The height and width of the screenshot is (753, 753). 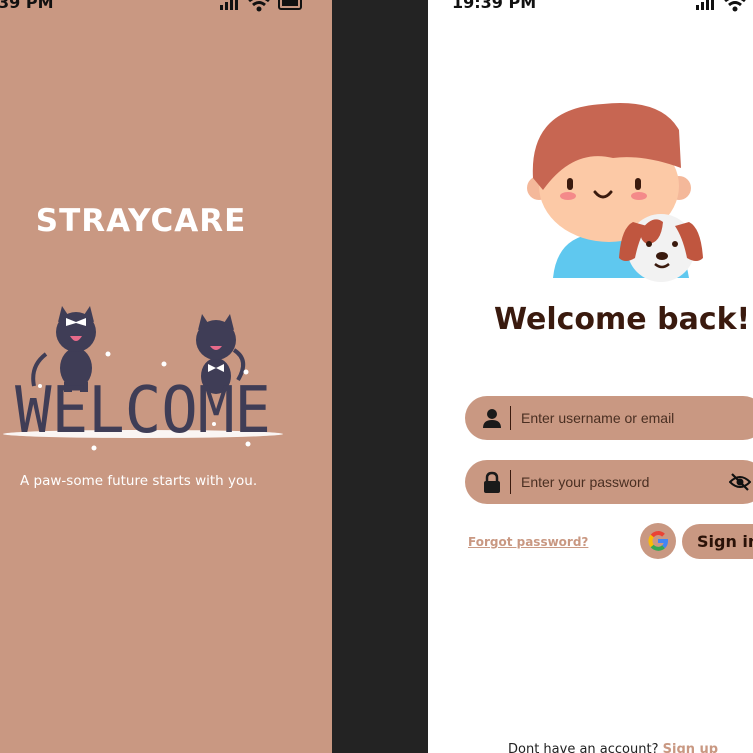 I want to click on welcome-cats-illustration: WELCOME, so click(x=143, y=378).